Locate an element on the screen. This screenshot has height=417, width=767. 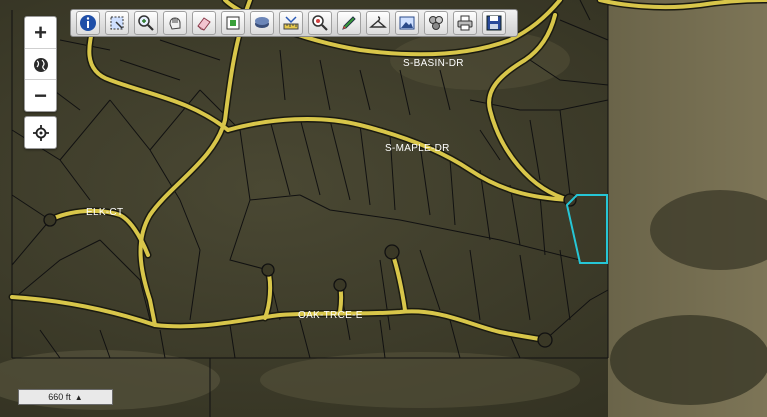
pan-button is located at coordinates (175, 23).